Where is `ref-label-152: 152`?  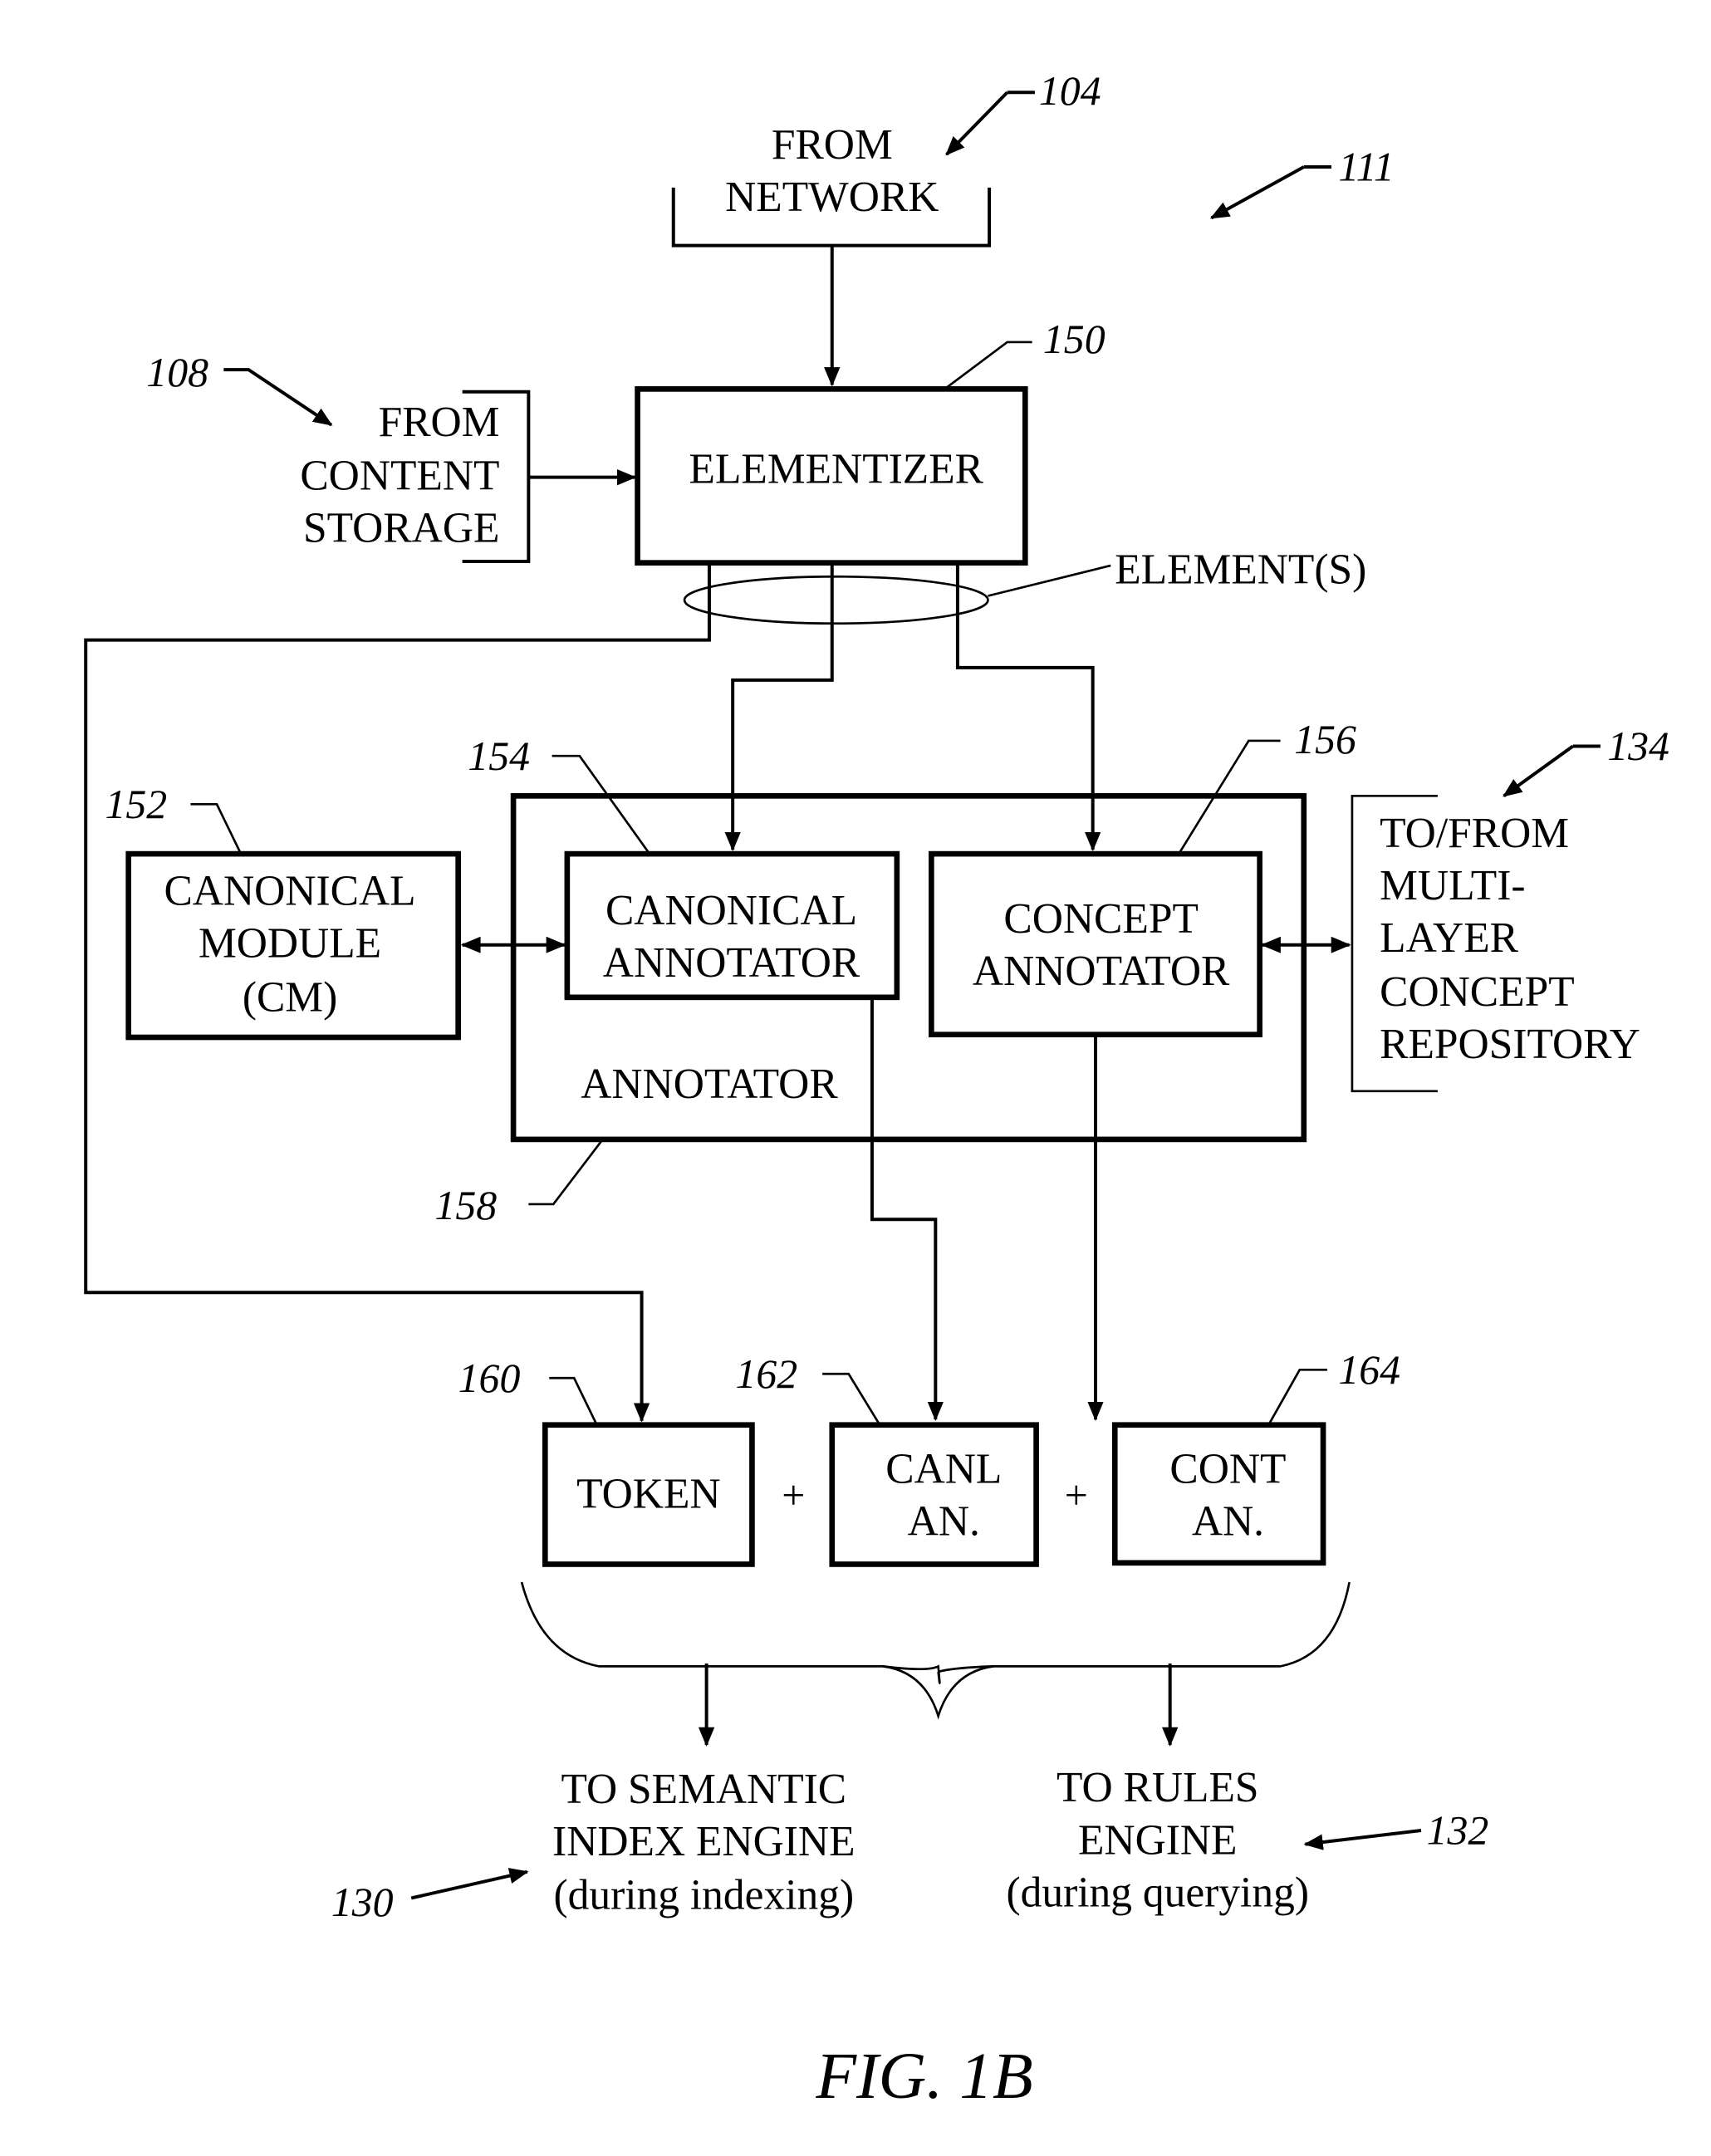 ref-label-152: 152 is located at coordinates (136, 804).